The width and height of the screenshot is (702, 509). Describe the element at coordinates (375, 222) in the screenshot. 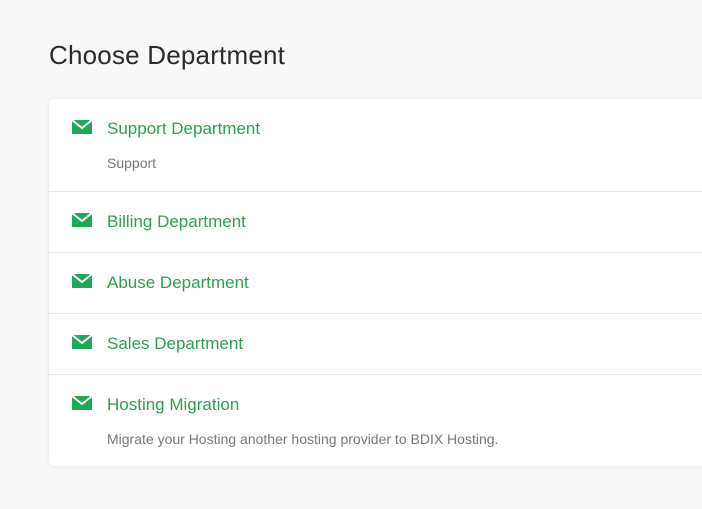

I see `department-item-billing: Billing Department` at that location.